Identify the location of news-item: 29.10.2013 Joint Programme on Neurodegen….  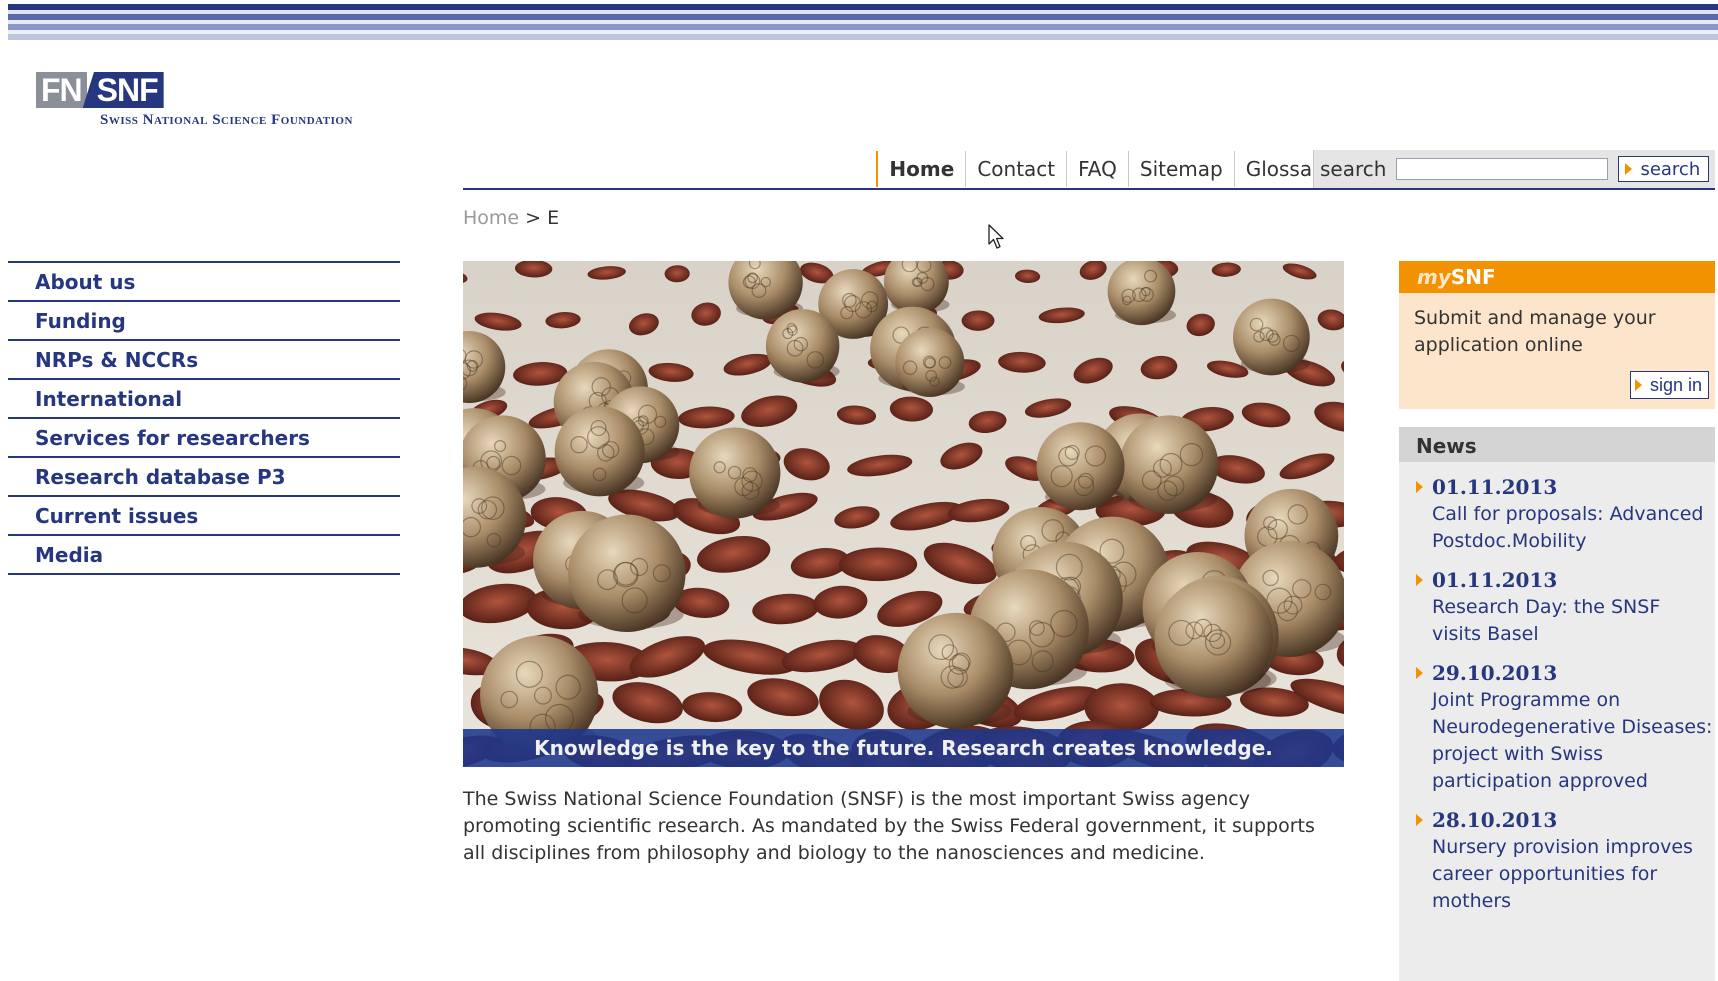
(1557, 727).